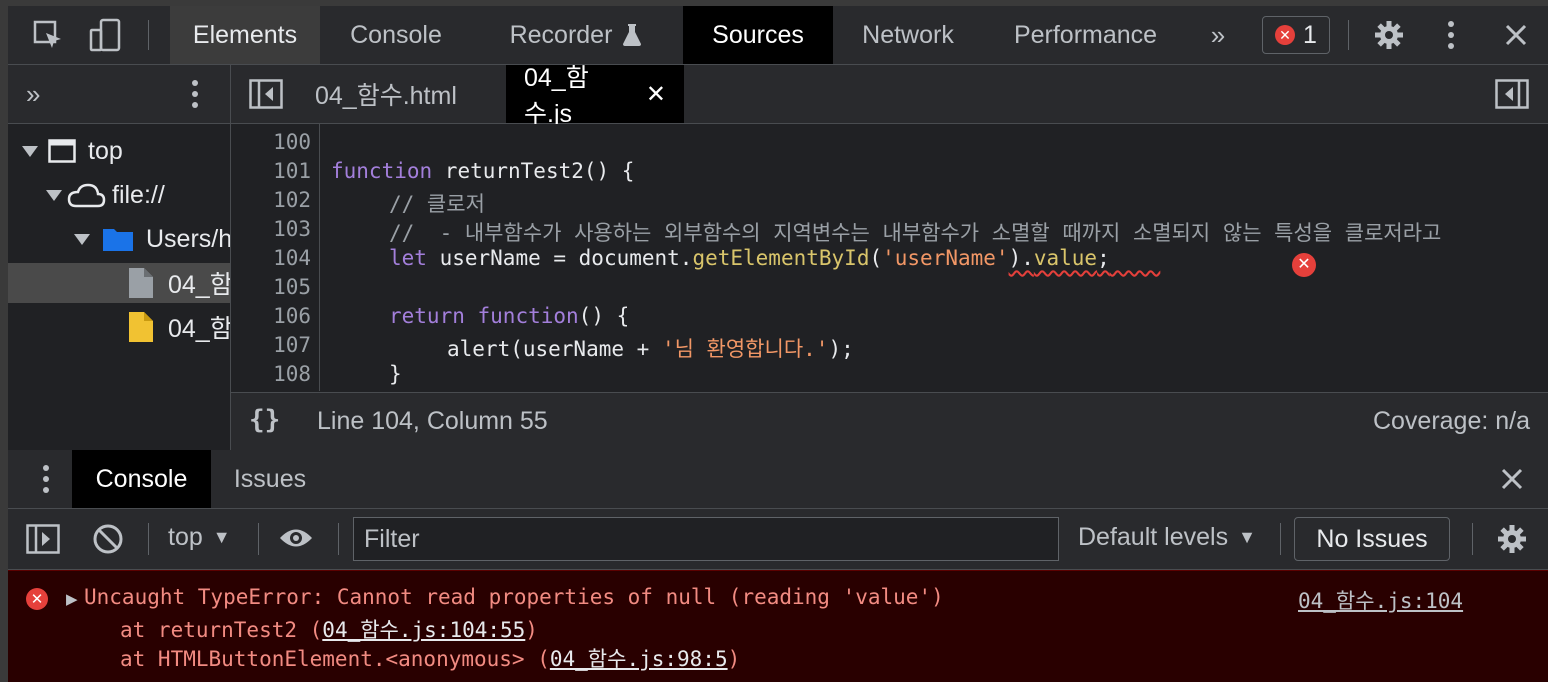  I want to click on editor-tab-label: 04_함수.html, so click(386, 96).